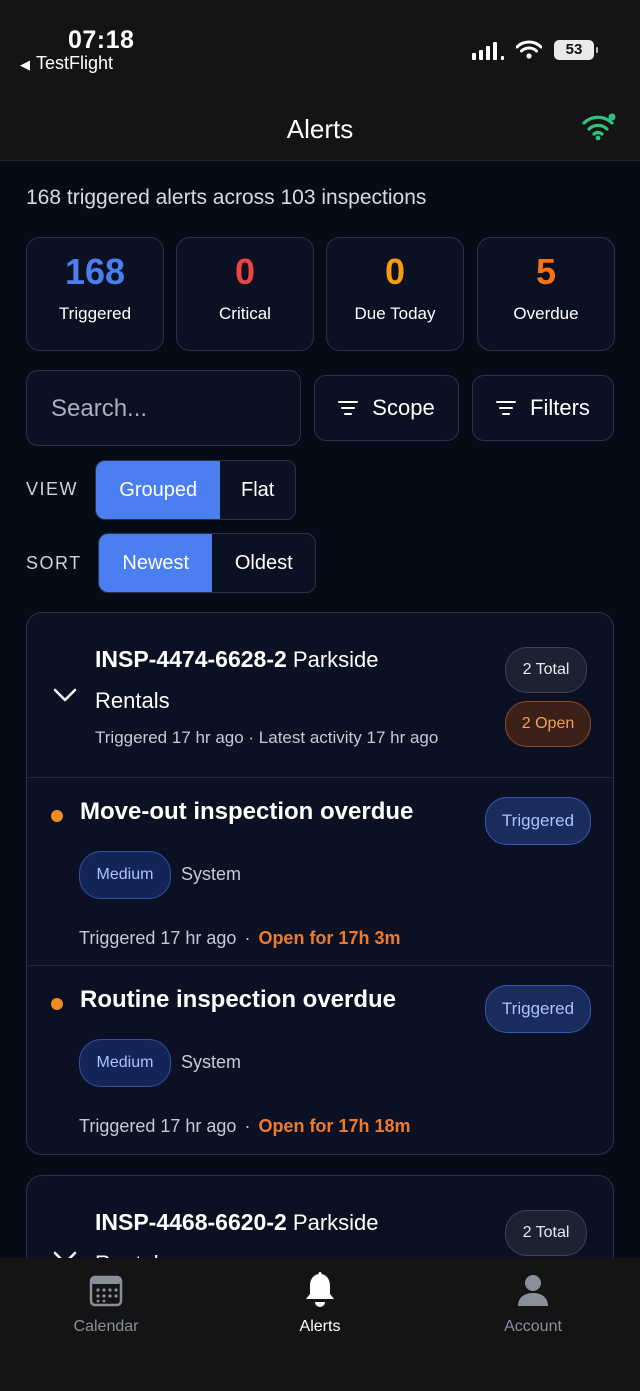  What do you see at coordinates (348, 408) in the screenshot?
I see `scope-icon` at bounding box center [348, 408].